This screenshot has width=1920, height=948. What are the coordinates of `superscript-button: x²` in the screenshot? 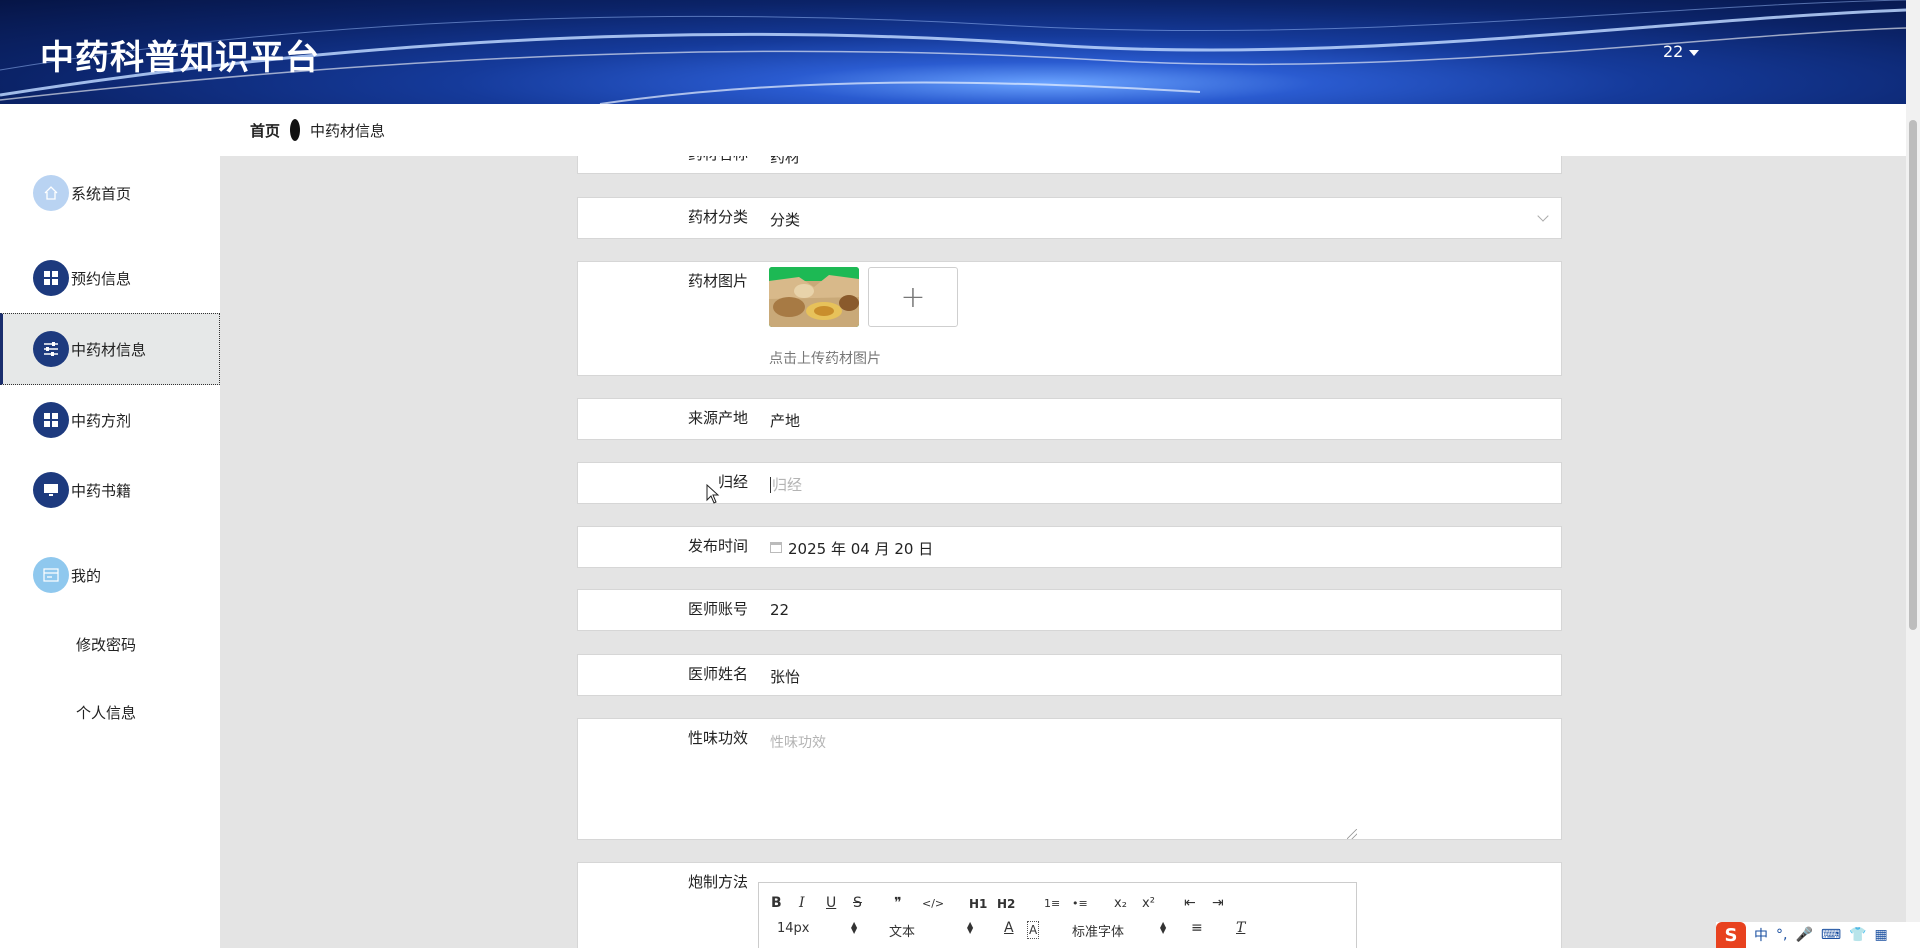 It's located at (1148, 904).